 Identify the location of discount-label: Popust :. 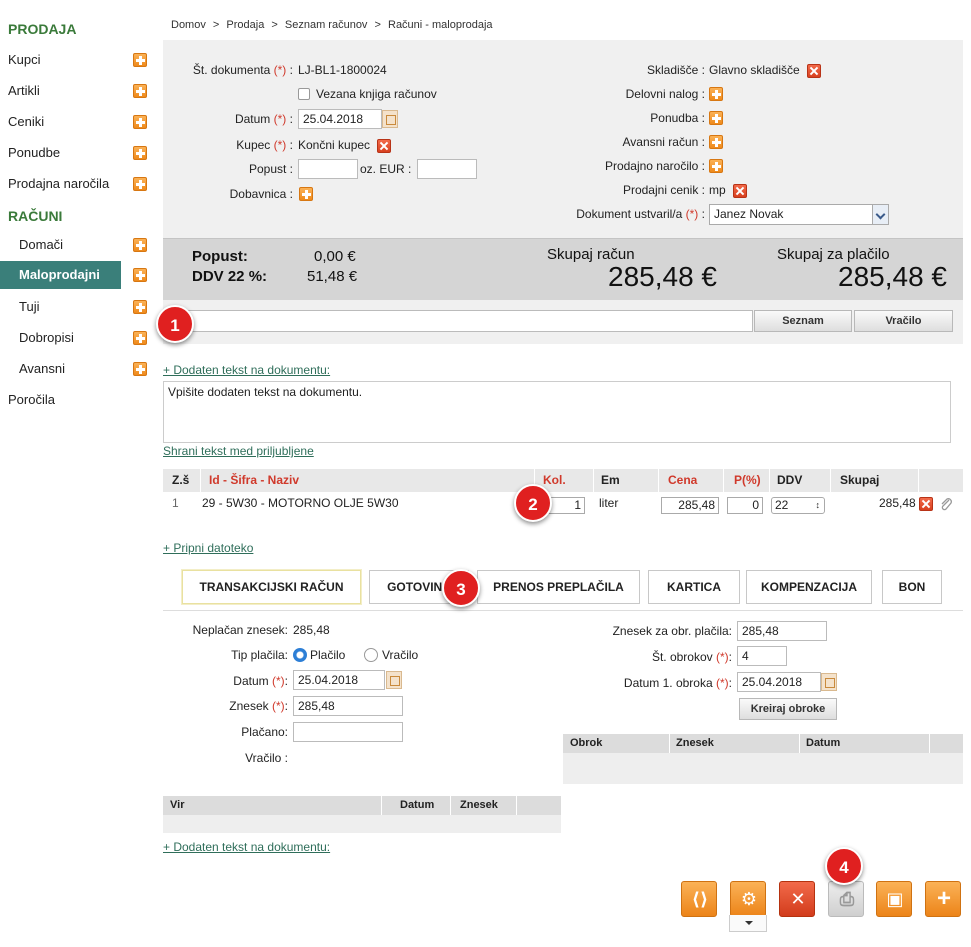
(270, 169).